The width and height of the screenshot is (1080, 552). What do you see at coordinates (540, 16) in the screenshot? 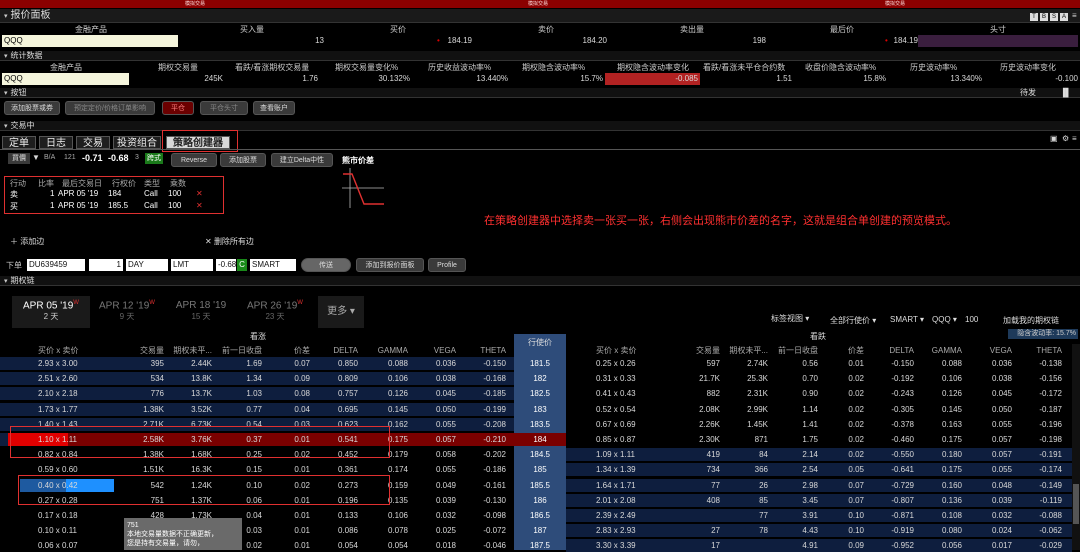
I see `quote-panel-header: ▾ 报价面板` at bounding box center [540, 16].